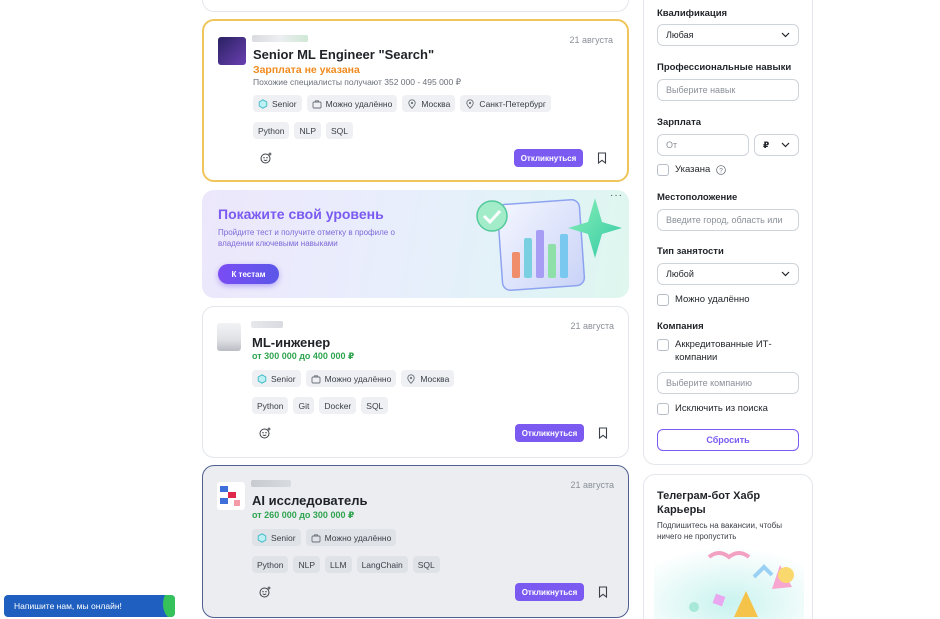  What do you see at coordinates (89, 606) in the screenshot?
I see `online-chat-widget: Напишите нам, мы онлайн!` at bounding box center [89, 606].